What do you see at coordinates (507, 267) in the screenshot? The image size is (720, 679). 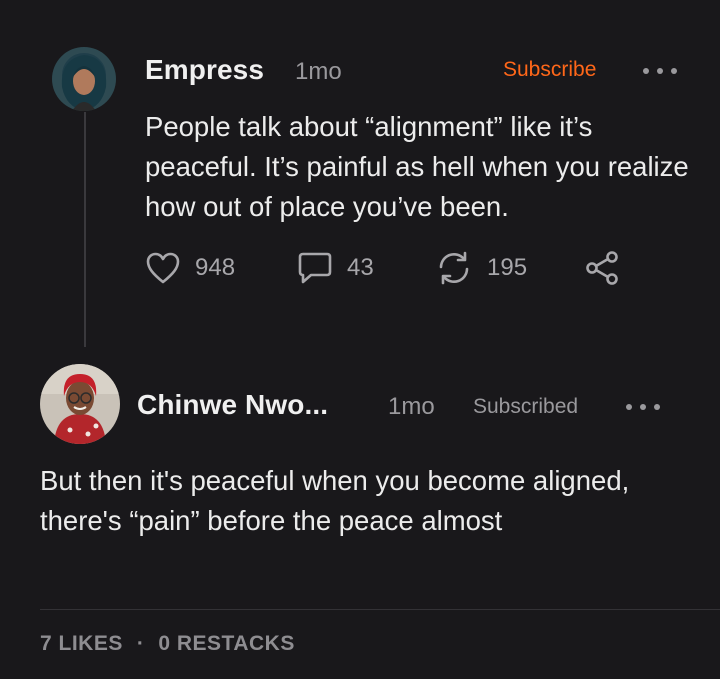 I see `restack-count: 195` at bounding box center [507, 267].